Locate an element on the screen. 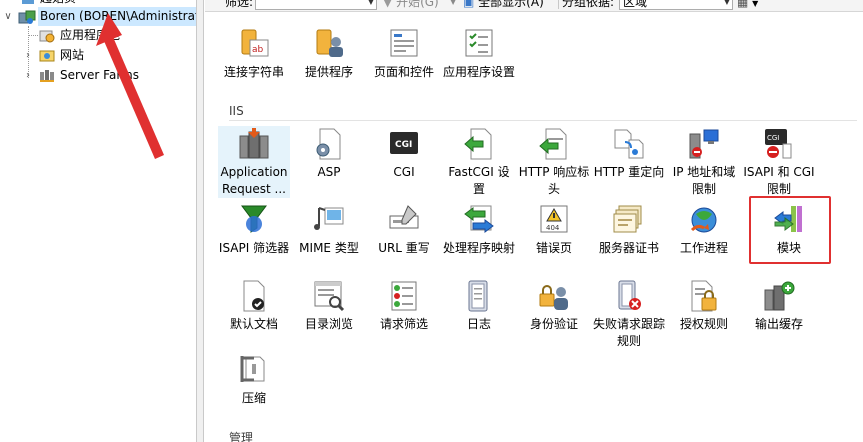  start-page-icon is located at coordinates (28, 3).